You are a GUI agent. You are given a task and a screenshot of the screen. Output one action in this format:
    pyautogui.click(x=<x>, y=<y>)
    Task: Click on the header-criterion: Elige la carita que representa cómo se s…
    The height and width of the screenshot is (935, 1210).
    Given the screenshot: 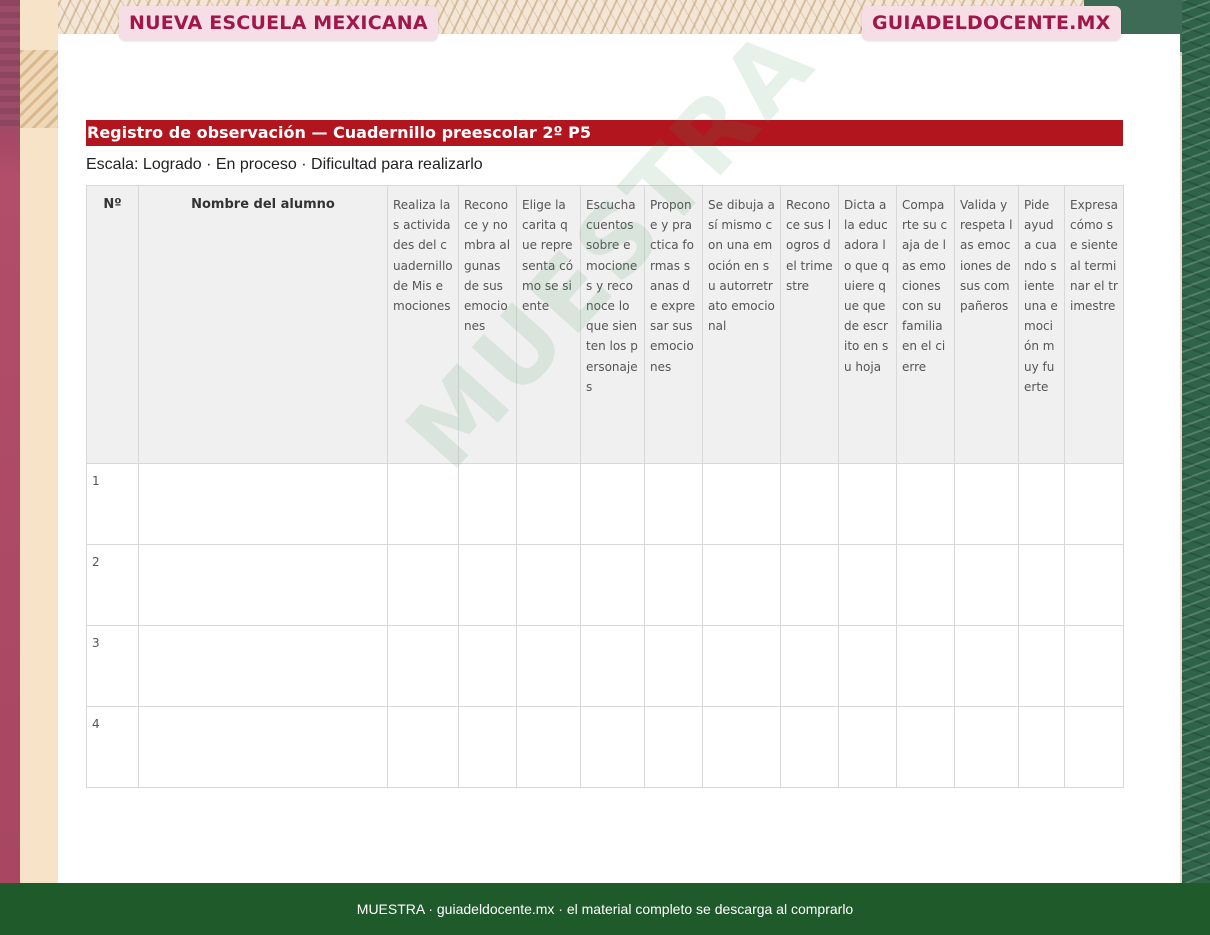 What is the action you would take?
    pyautogui.click(x=548, y=324)
    